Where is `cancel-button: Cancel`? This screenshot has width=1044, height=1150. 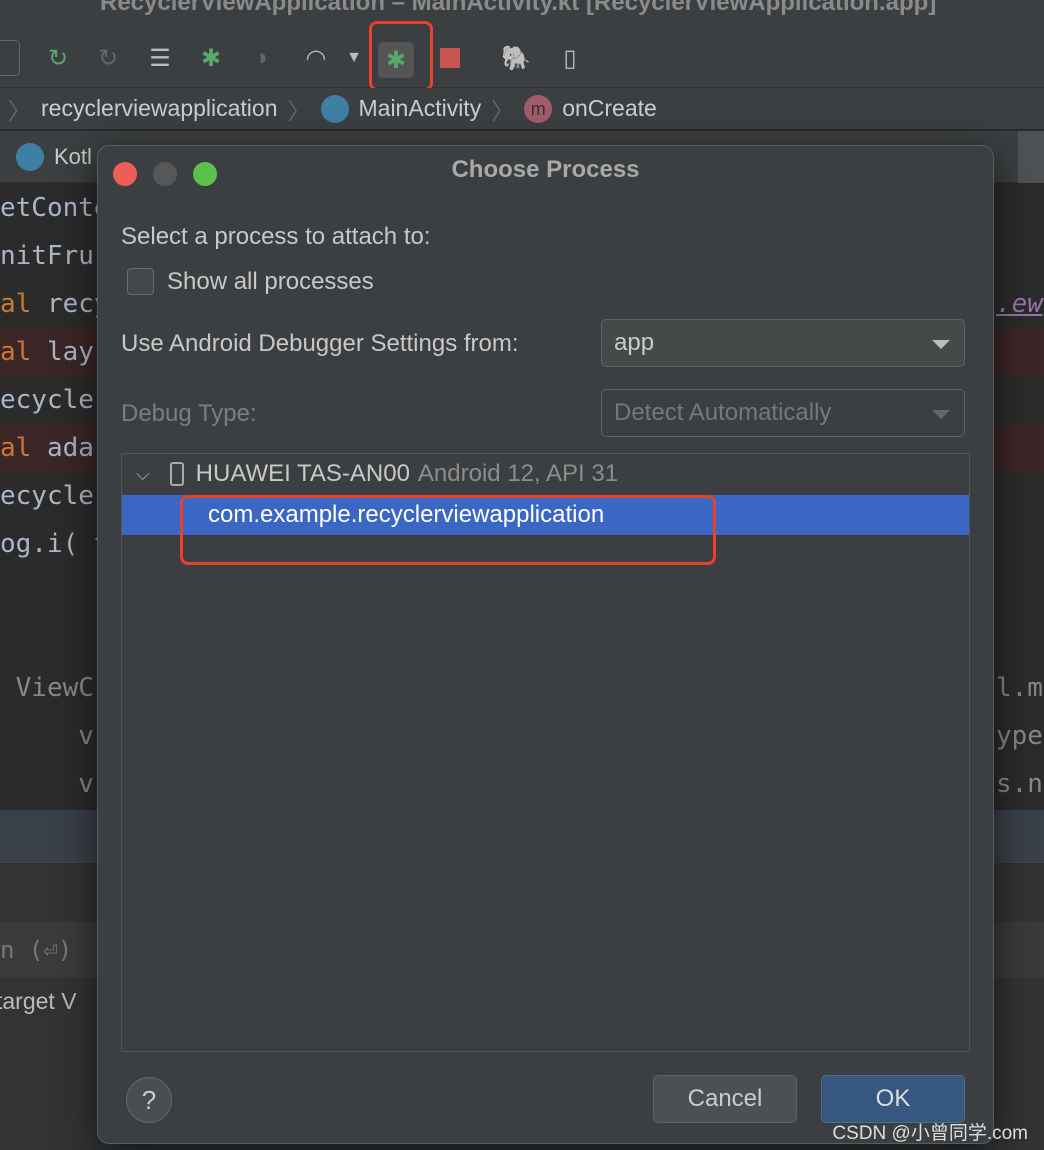 cancel-button: Cancel is located at coordinates (725, 1099).